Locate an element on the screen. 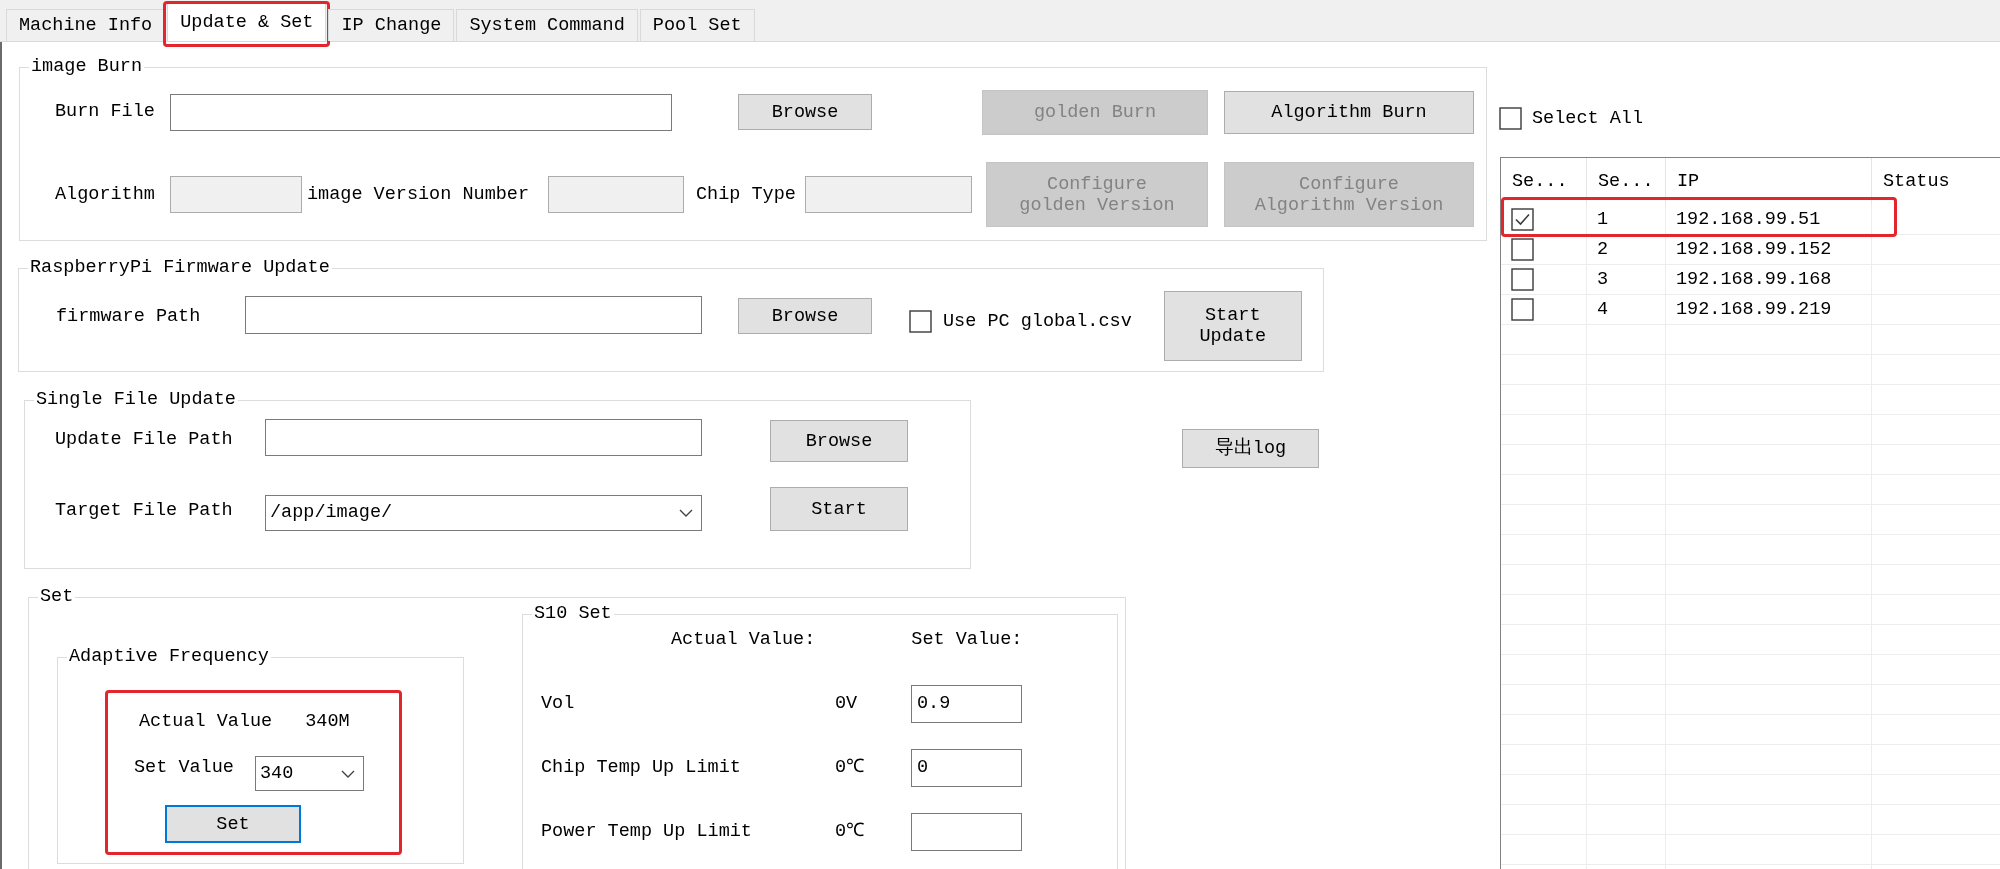 The height and width of the screenshot is (869, 2000). table-cell-text: 192.168.99.219 is located at coordinates (1754, 309).